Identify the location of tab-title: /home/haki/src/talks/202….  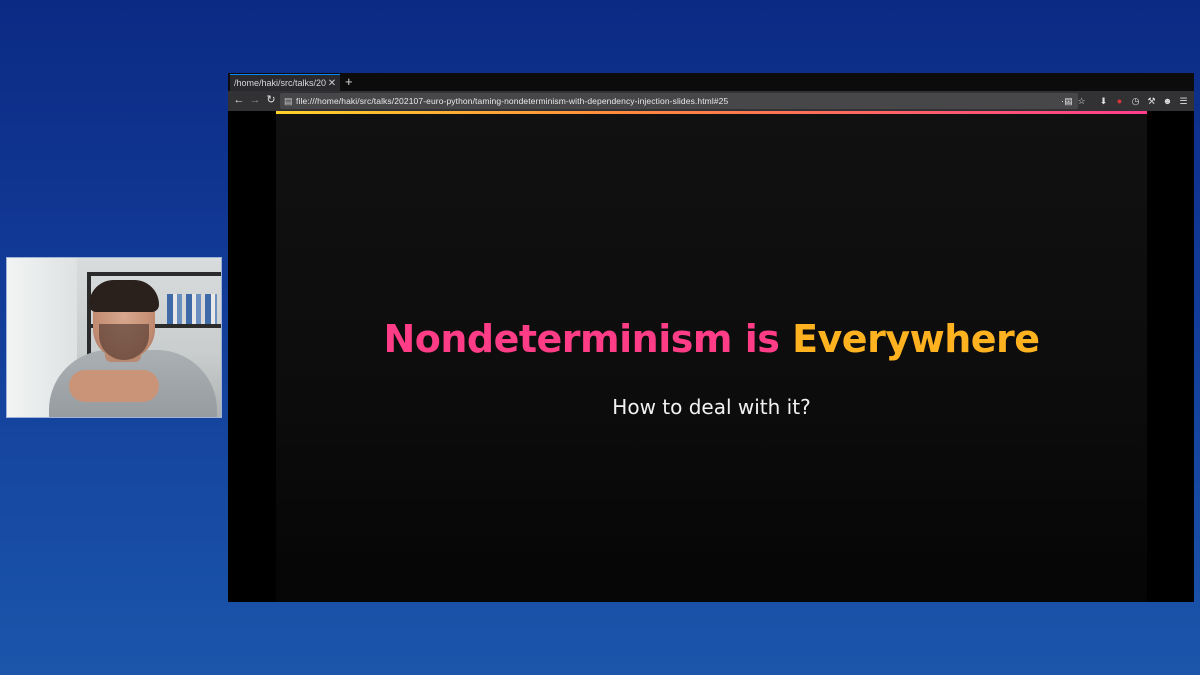
(280, 83).